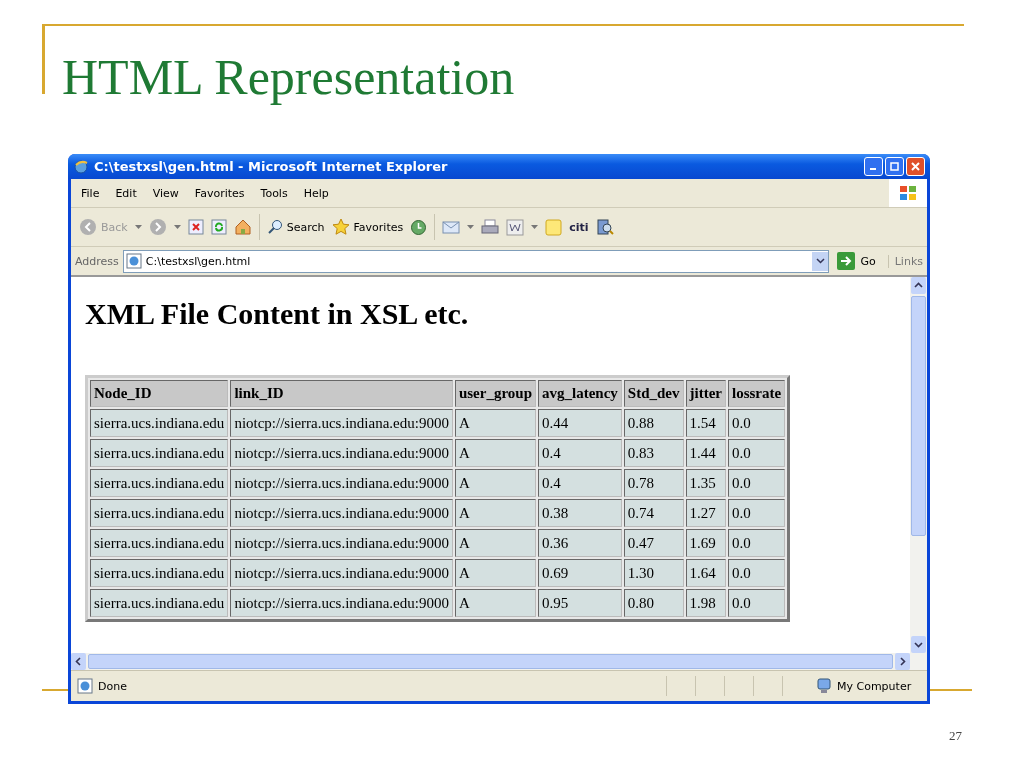 Image resolution: width=1024 pixels, height=768 pixels. Describe the element at coordinates (97, 261) in the screenshot. I see `address-label: Address` at that location.